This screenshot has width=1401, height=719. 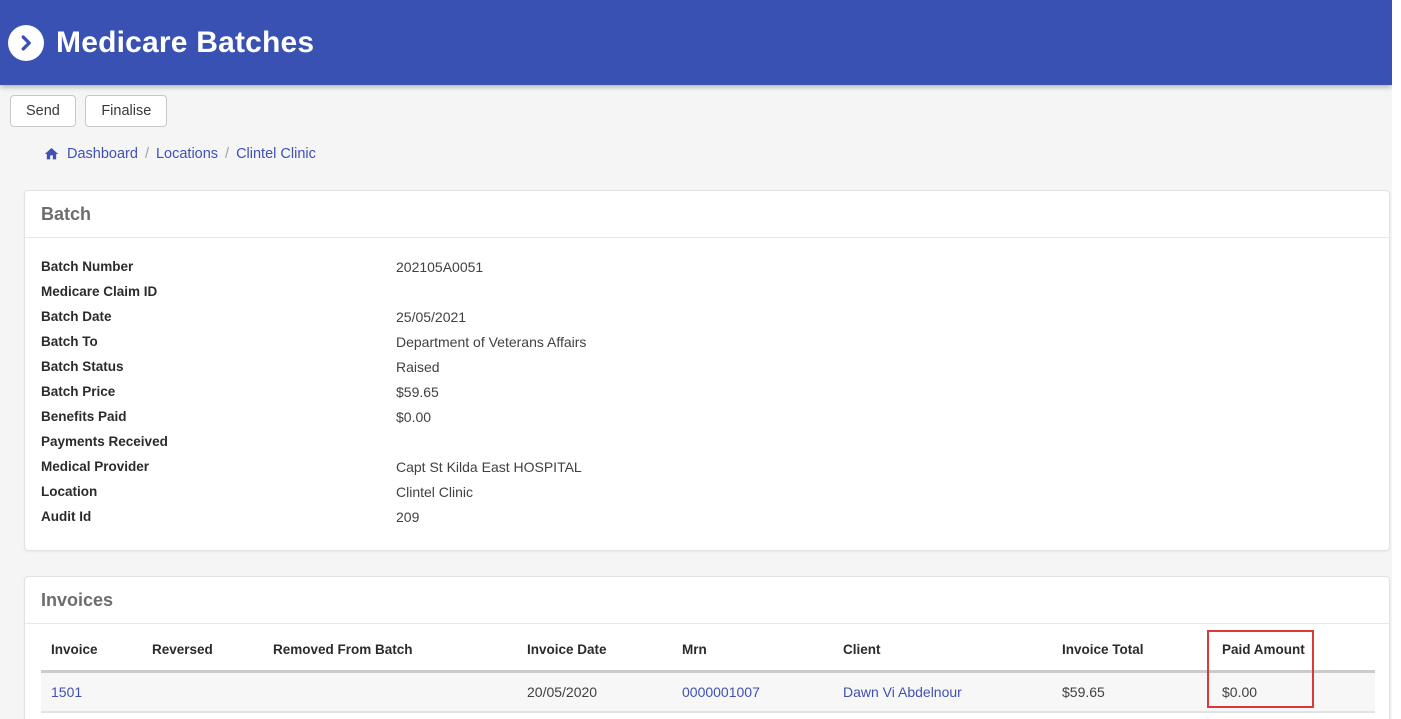 I want to click on home-icon, so click(x=51, y=154).